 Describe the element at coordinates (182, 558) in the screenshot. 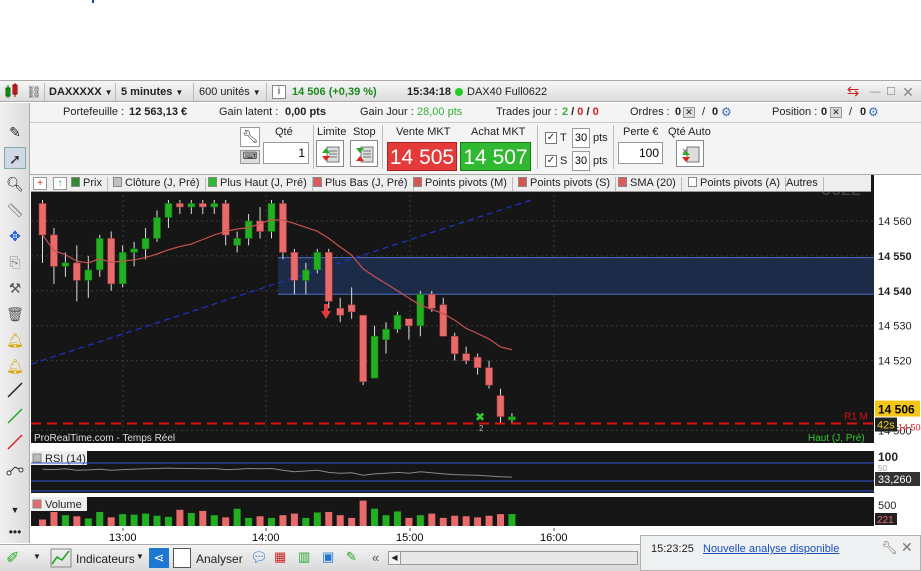

I see `analyser-icon` at that location.